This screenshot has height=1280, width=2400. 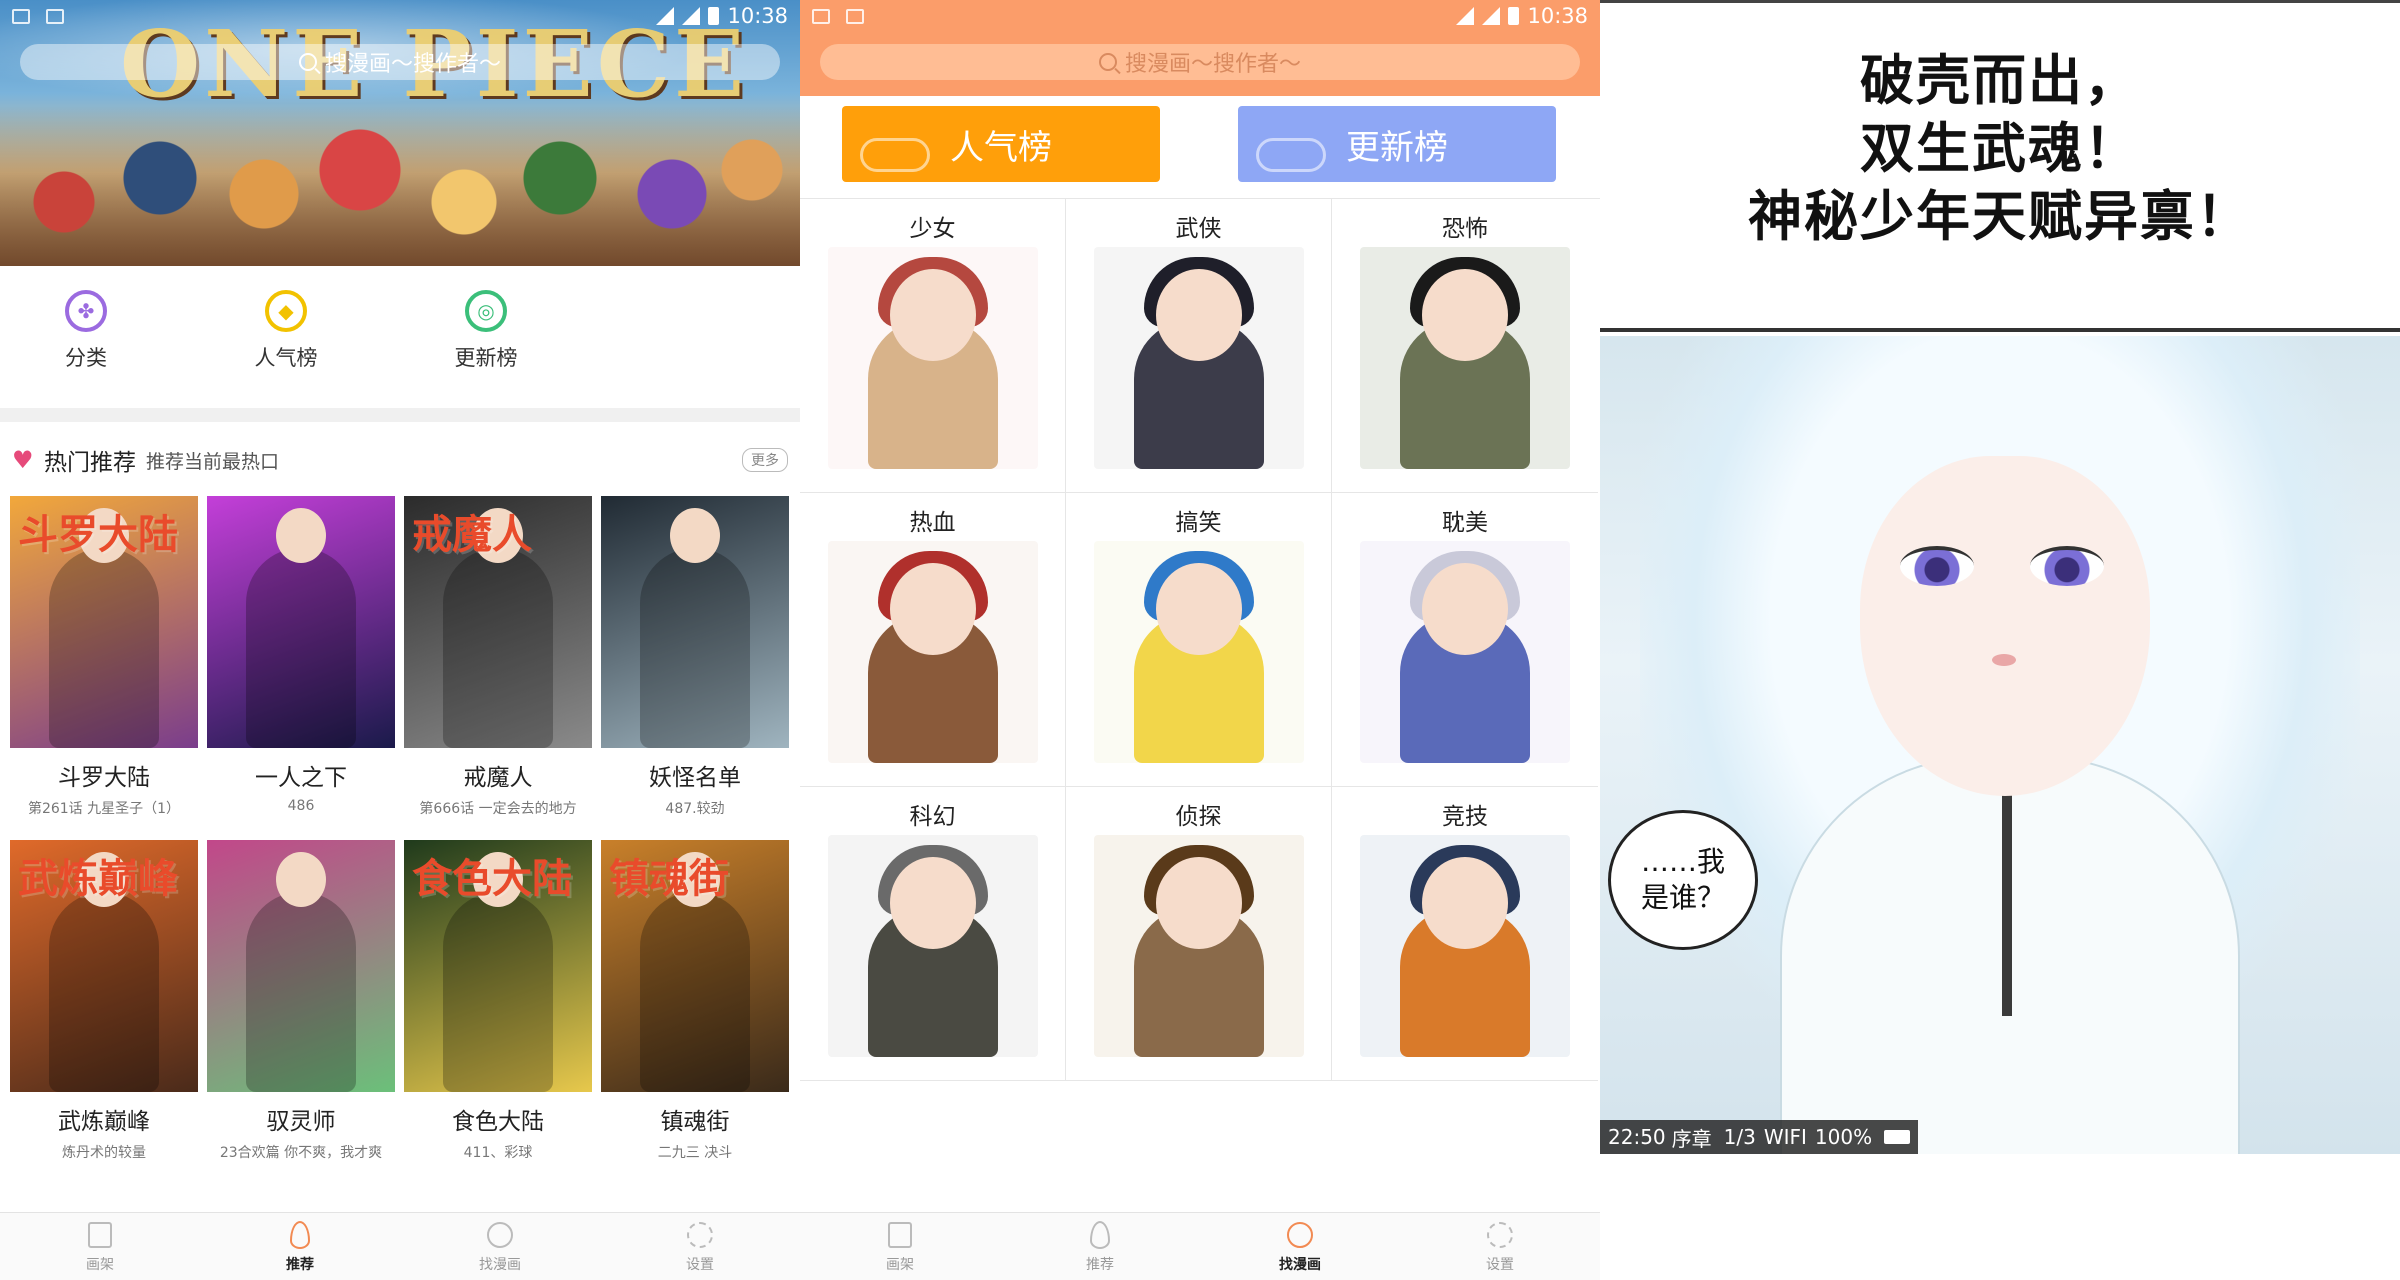 I want to click on tab-label: 设置, so click(x=700, y=1264).